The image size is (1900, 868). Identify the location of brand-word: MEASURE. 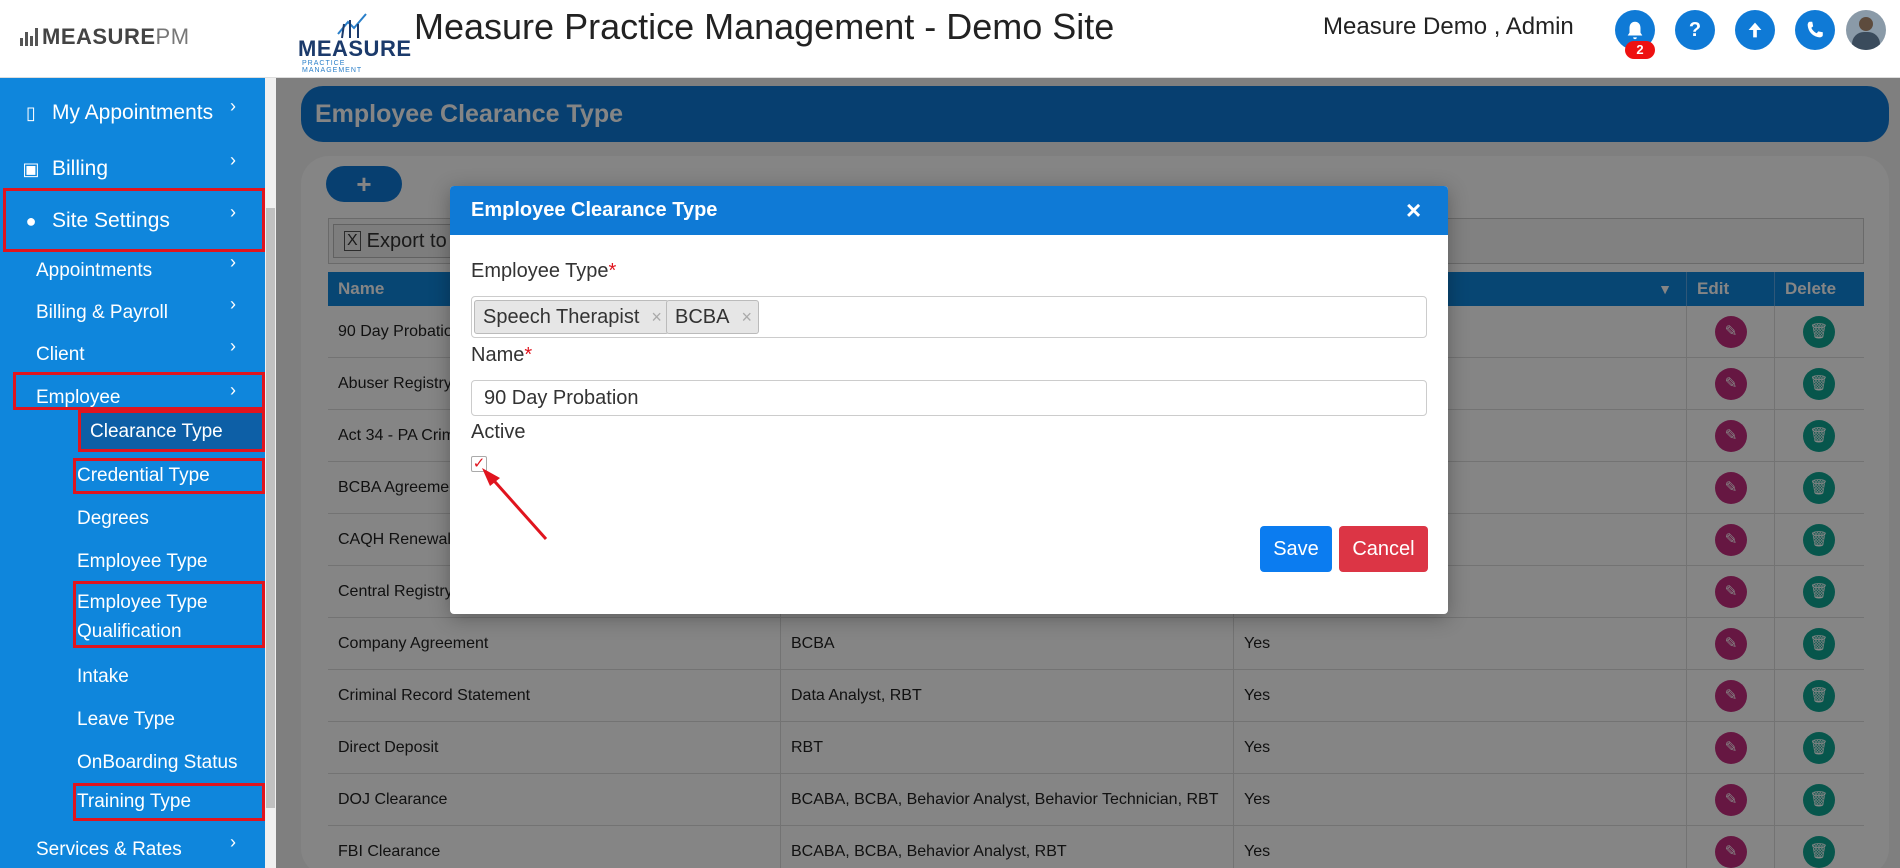
(99, 36).